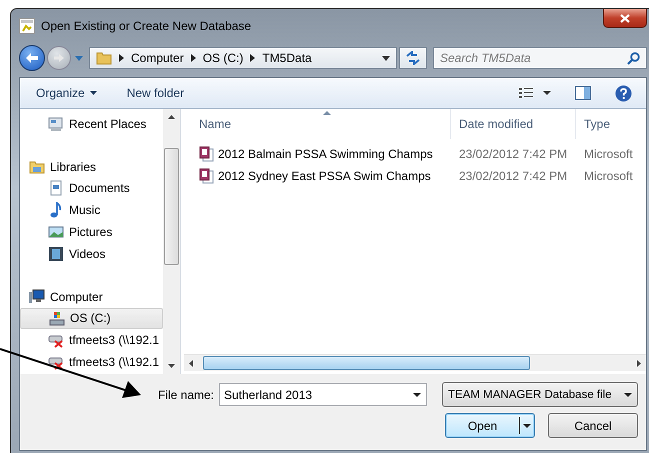  I want to click on scroll-up-icon, so click(171, 117).